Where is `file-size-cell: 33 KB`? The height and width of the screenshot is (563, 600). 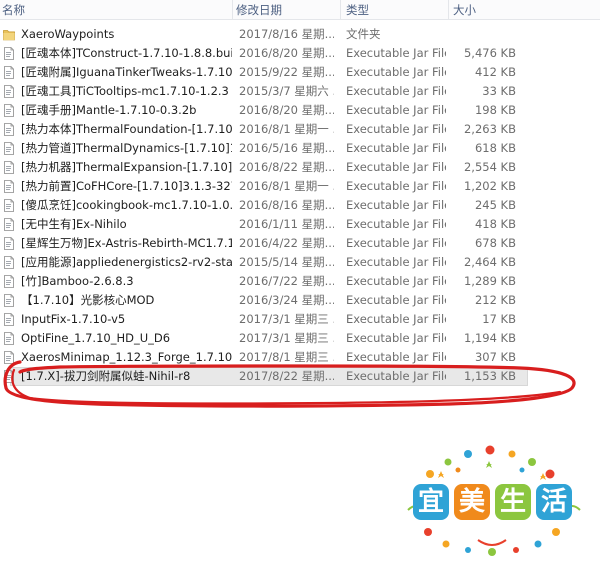 file-size-cell: 33 KB is located at coordinates (499, 91).